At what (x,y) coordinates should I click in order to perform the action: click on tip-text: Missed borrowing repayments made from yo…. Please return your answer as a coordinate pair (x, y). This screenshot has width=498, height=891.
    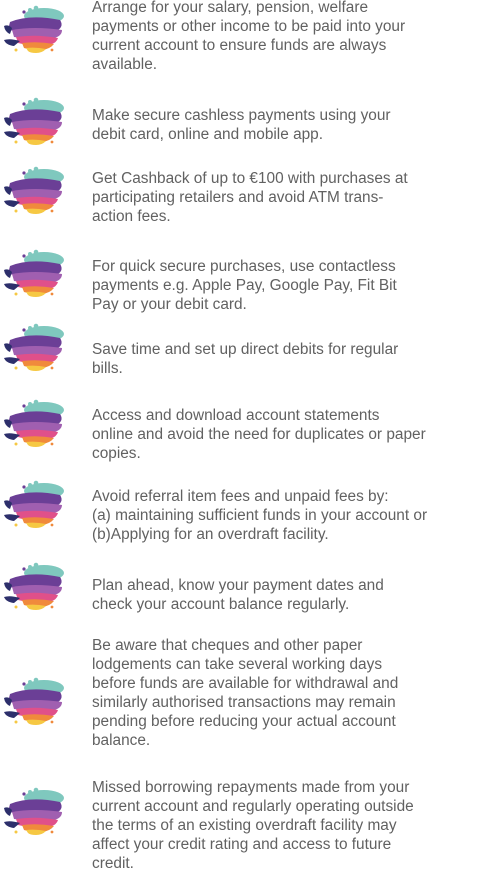
    Looking at the image, I should click on (253, 825).